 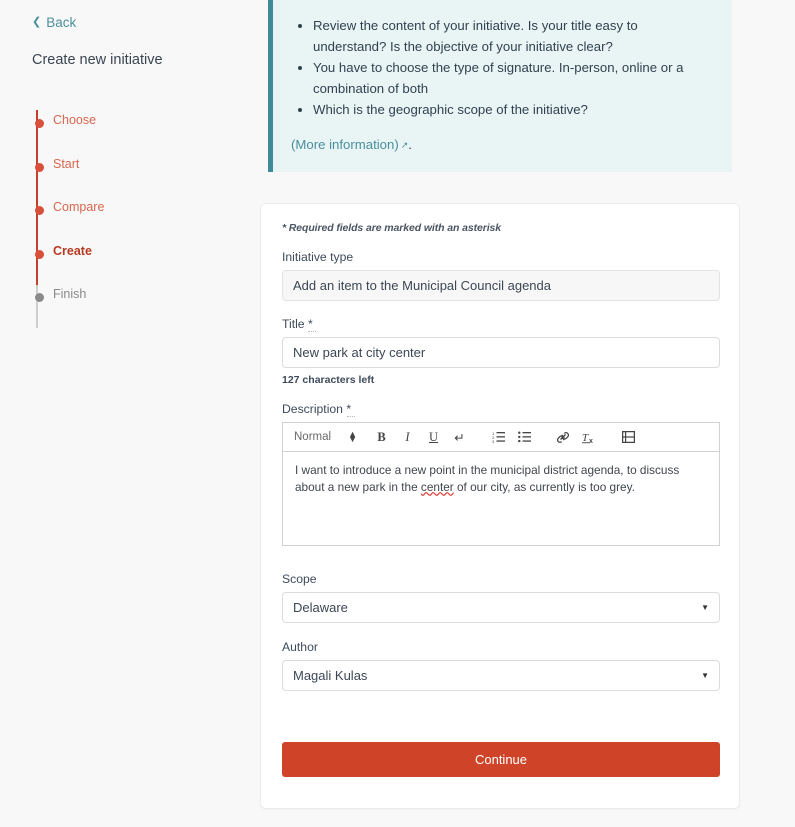 I want to click on chevron-updown-icon: ▲ ▼, so click(x=352, y=436).